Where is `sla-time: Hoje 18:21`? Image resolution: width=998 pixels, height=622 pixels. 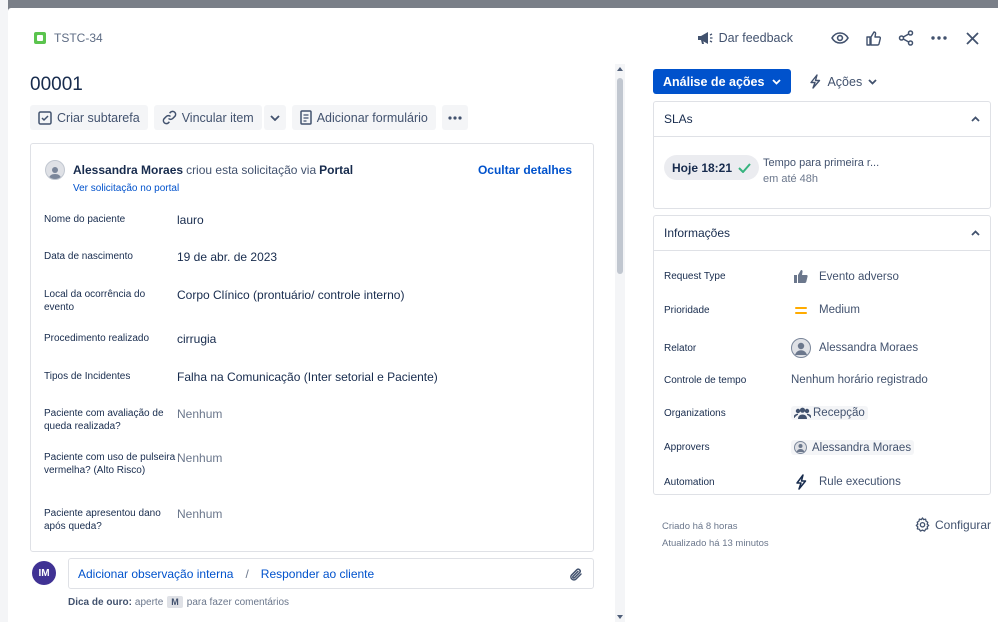
sla-time: Hoje 18:21 is located at coordinates (702, 167).